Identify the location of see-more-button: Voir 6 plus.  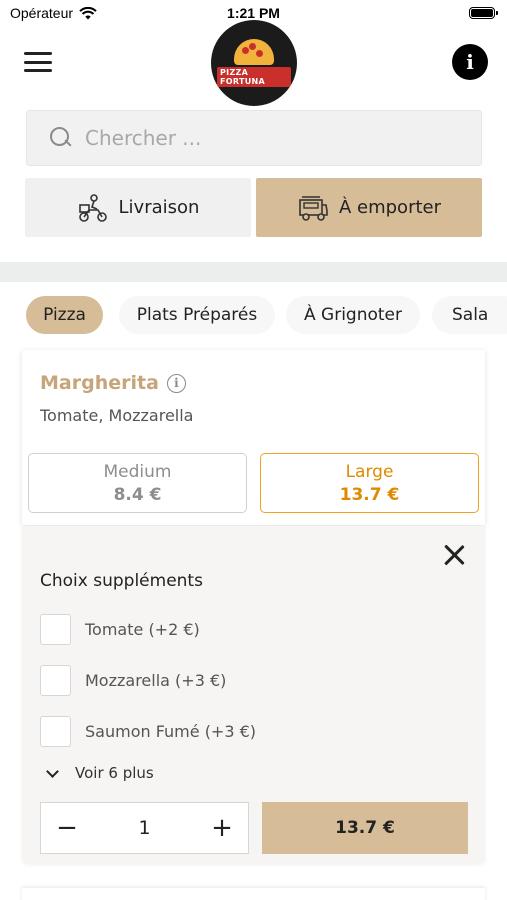
(100, 773).